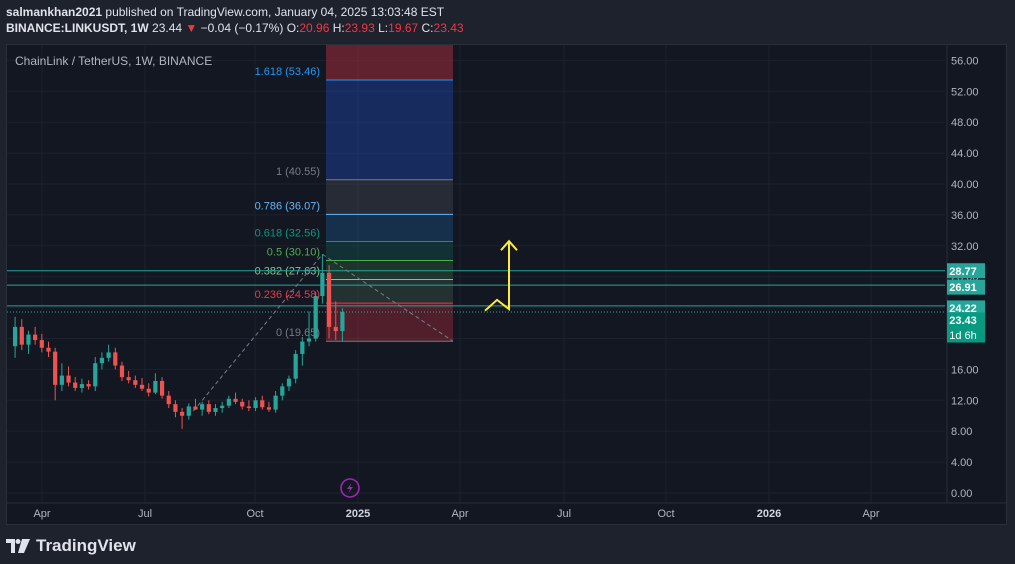  Describe the element at coordinates (497, 276) in the screenshot. I see `yellow-arrow-annotation` at that location.